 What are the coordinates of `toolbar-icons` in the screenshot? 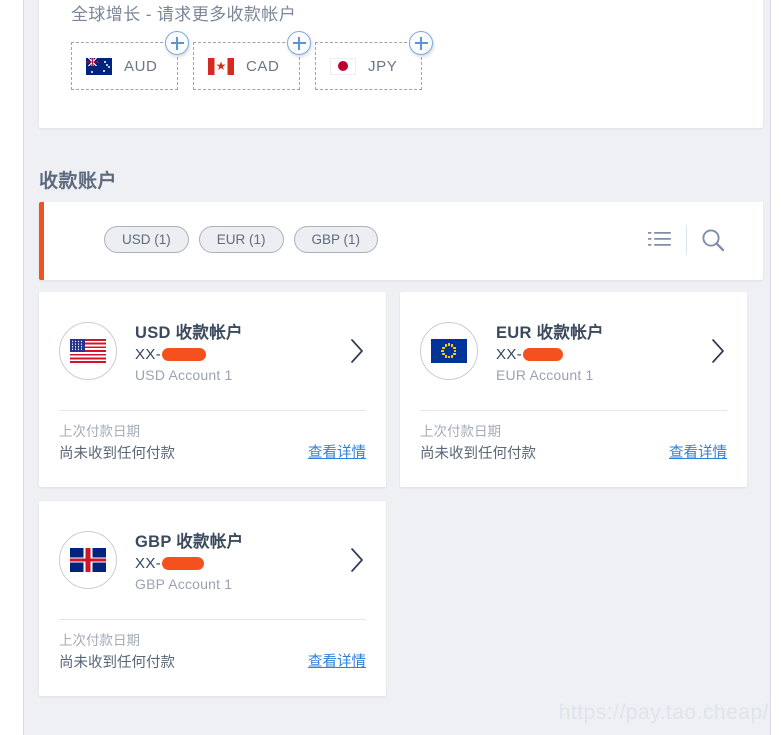 It's located at (686, 240).